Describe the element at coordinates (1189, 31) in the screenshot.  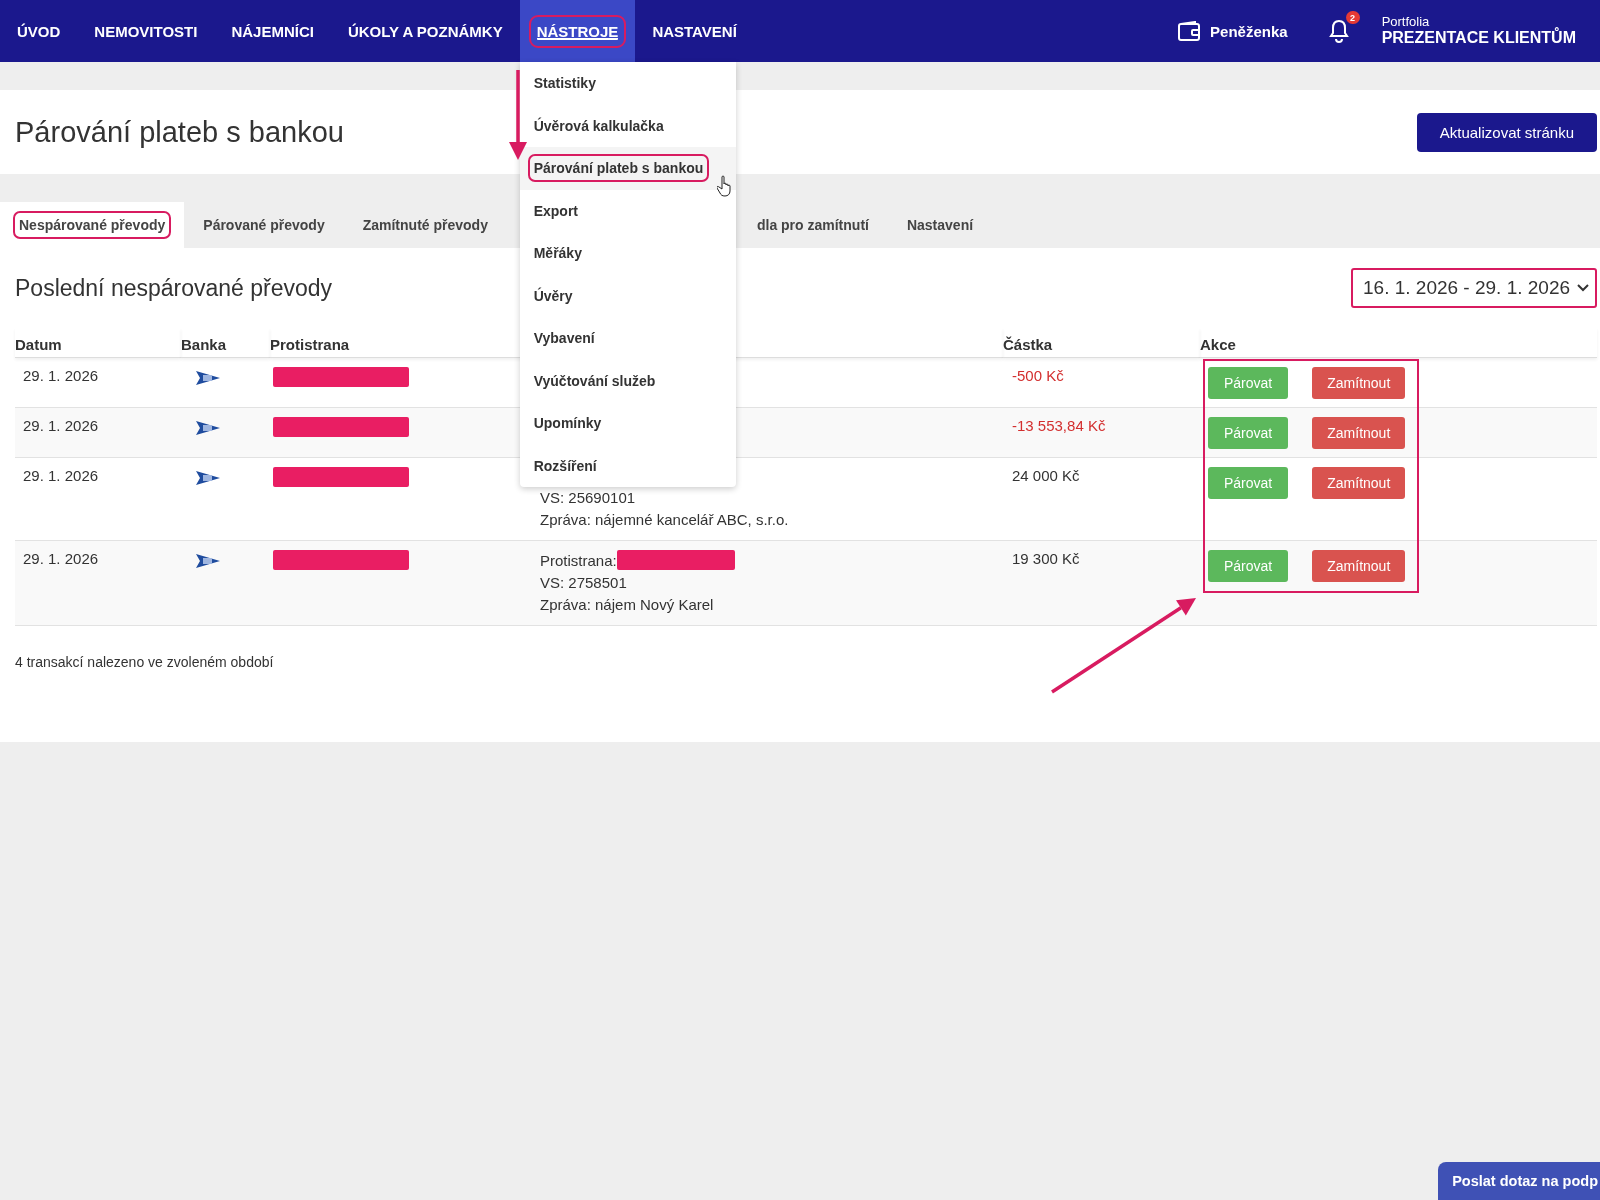
I see `wallet-icon` at that location.